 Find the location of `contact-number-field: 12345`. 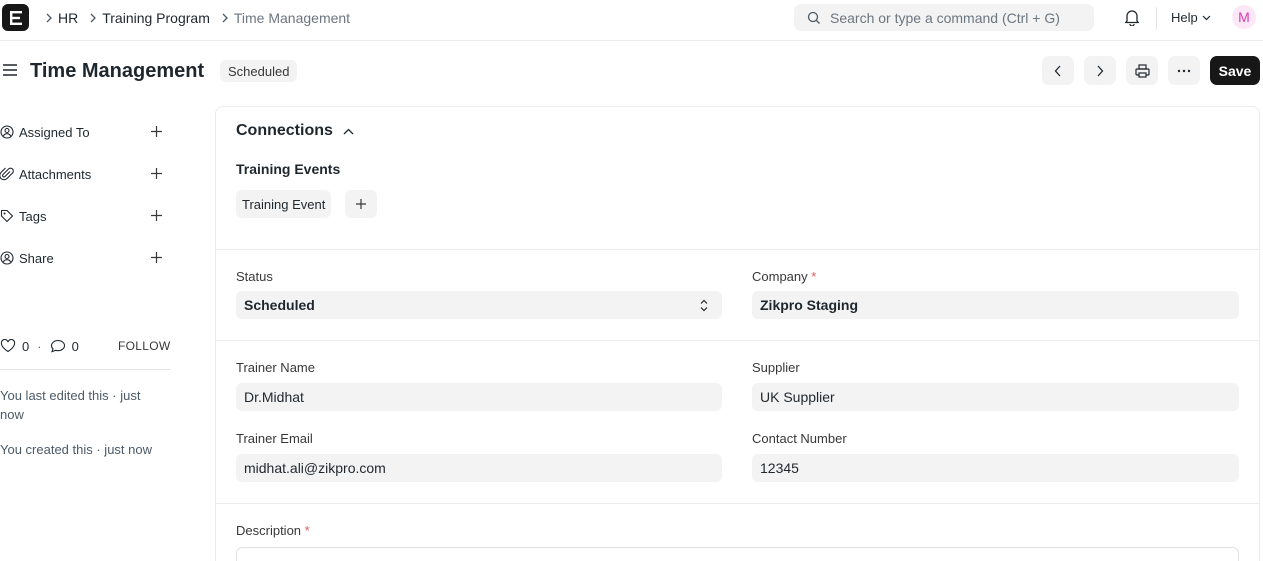

contact-number-field: 12345 is located at coordinates (995, 468).